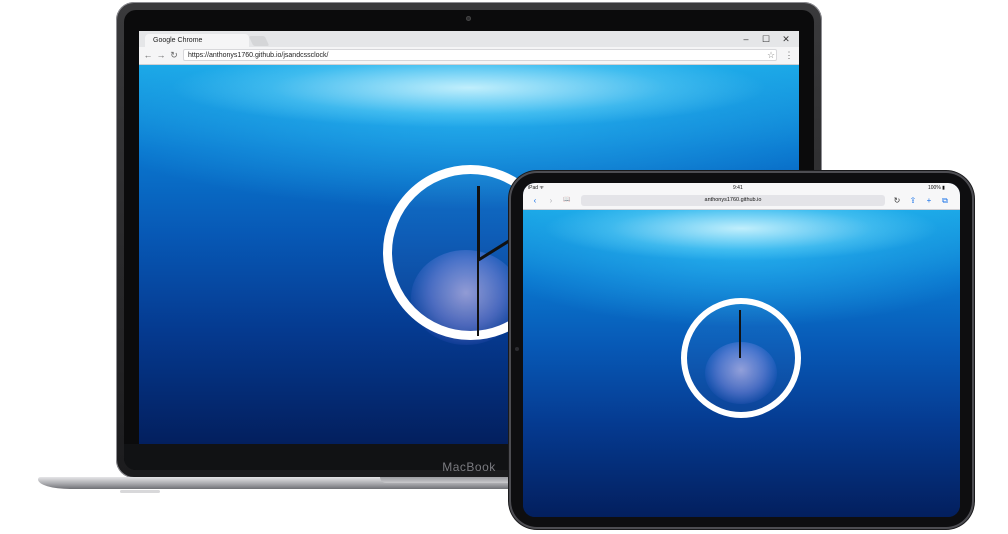 The image size is (1008, 534). What do you see at coordinates (567, 200) in the screenshot?
I see `bookmarks-icon: 📖` at bounding box center [567, 200].